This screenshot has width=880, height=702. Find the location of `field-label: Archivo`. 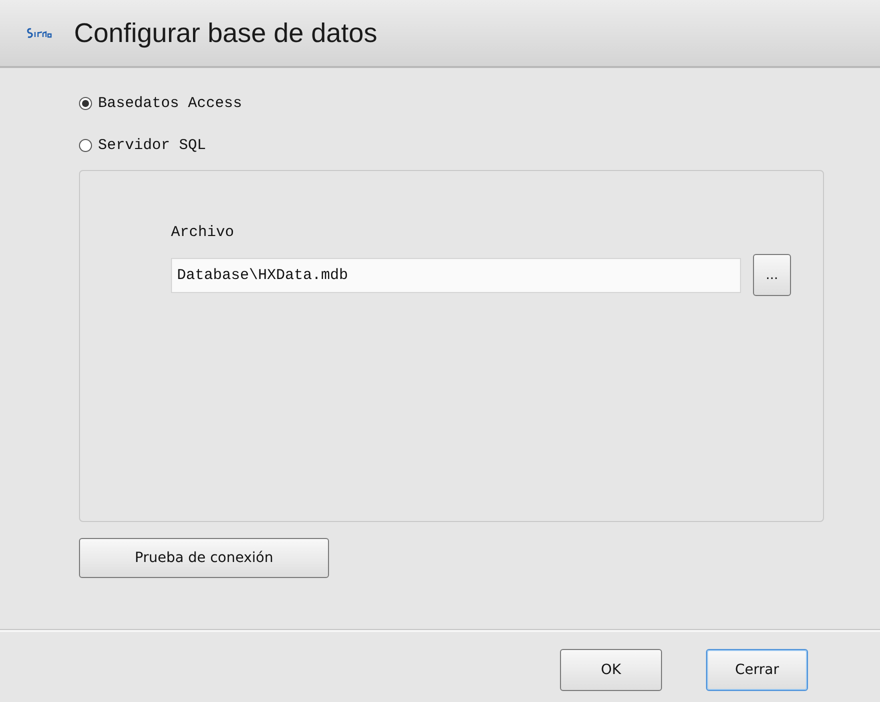

field-label: Archivo is located at coordinates (203, 233).